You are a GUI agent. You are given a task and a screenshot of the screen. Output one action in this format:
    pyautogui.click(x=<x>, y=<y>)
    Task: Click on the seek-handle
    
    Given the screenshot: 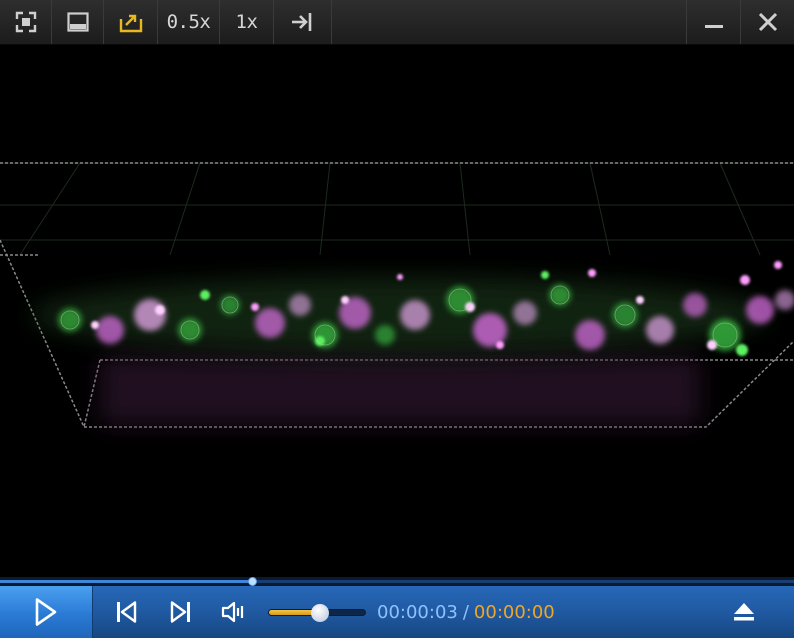 What is the action you would take?
    pyautogui.click(x=252, y=581)
    